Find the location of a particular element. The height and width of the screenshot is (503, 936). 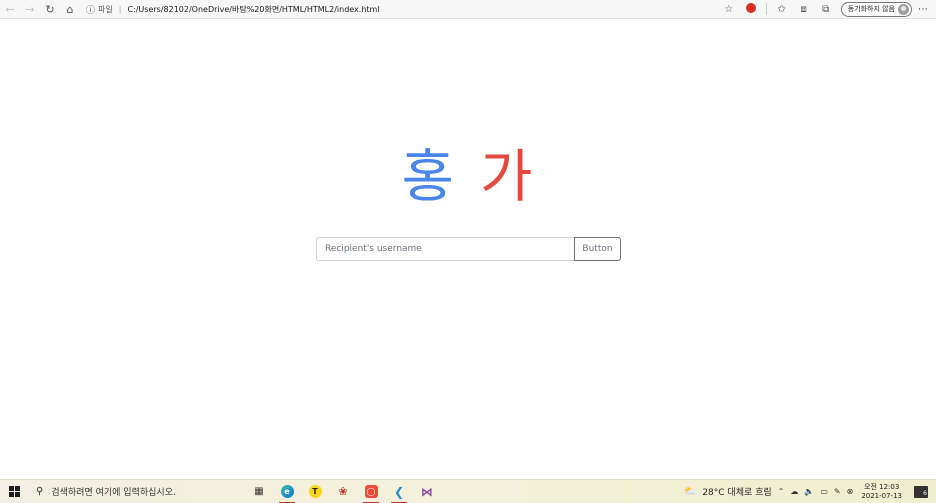

more-icon: ⋯ is located at coordinates (923, 9).